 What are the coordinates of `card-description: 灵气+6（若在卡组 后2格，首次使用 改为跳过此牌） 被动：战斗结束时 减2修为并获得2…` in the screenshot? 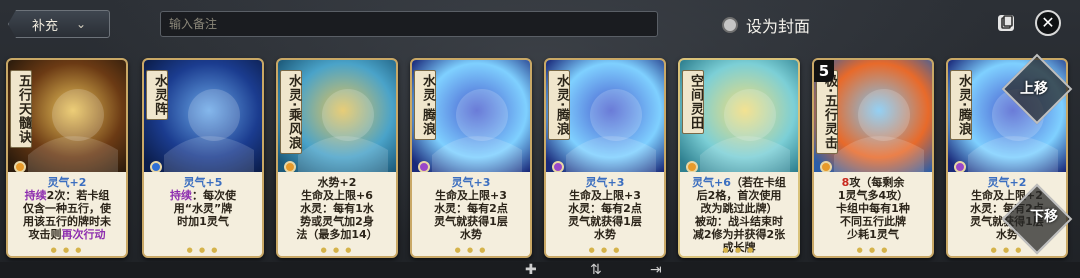 It's located at (739, 214).